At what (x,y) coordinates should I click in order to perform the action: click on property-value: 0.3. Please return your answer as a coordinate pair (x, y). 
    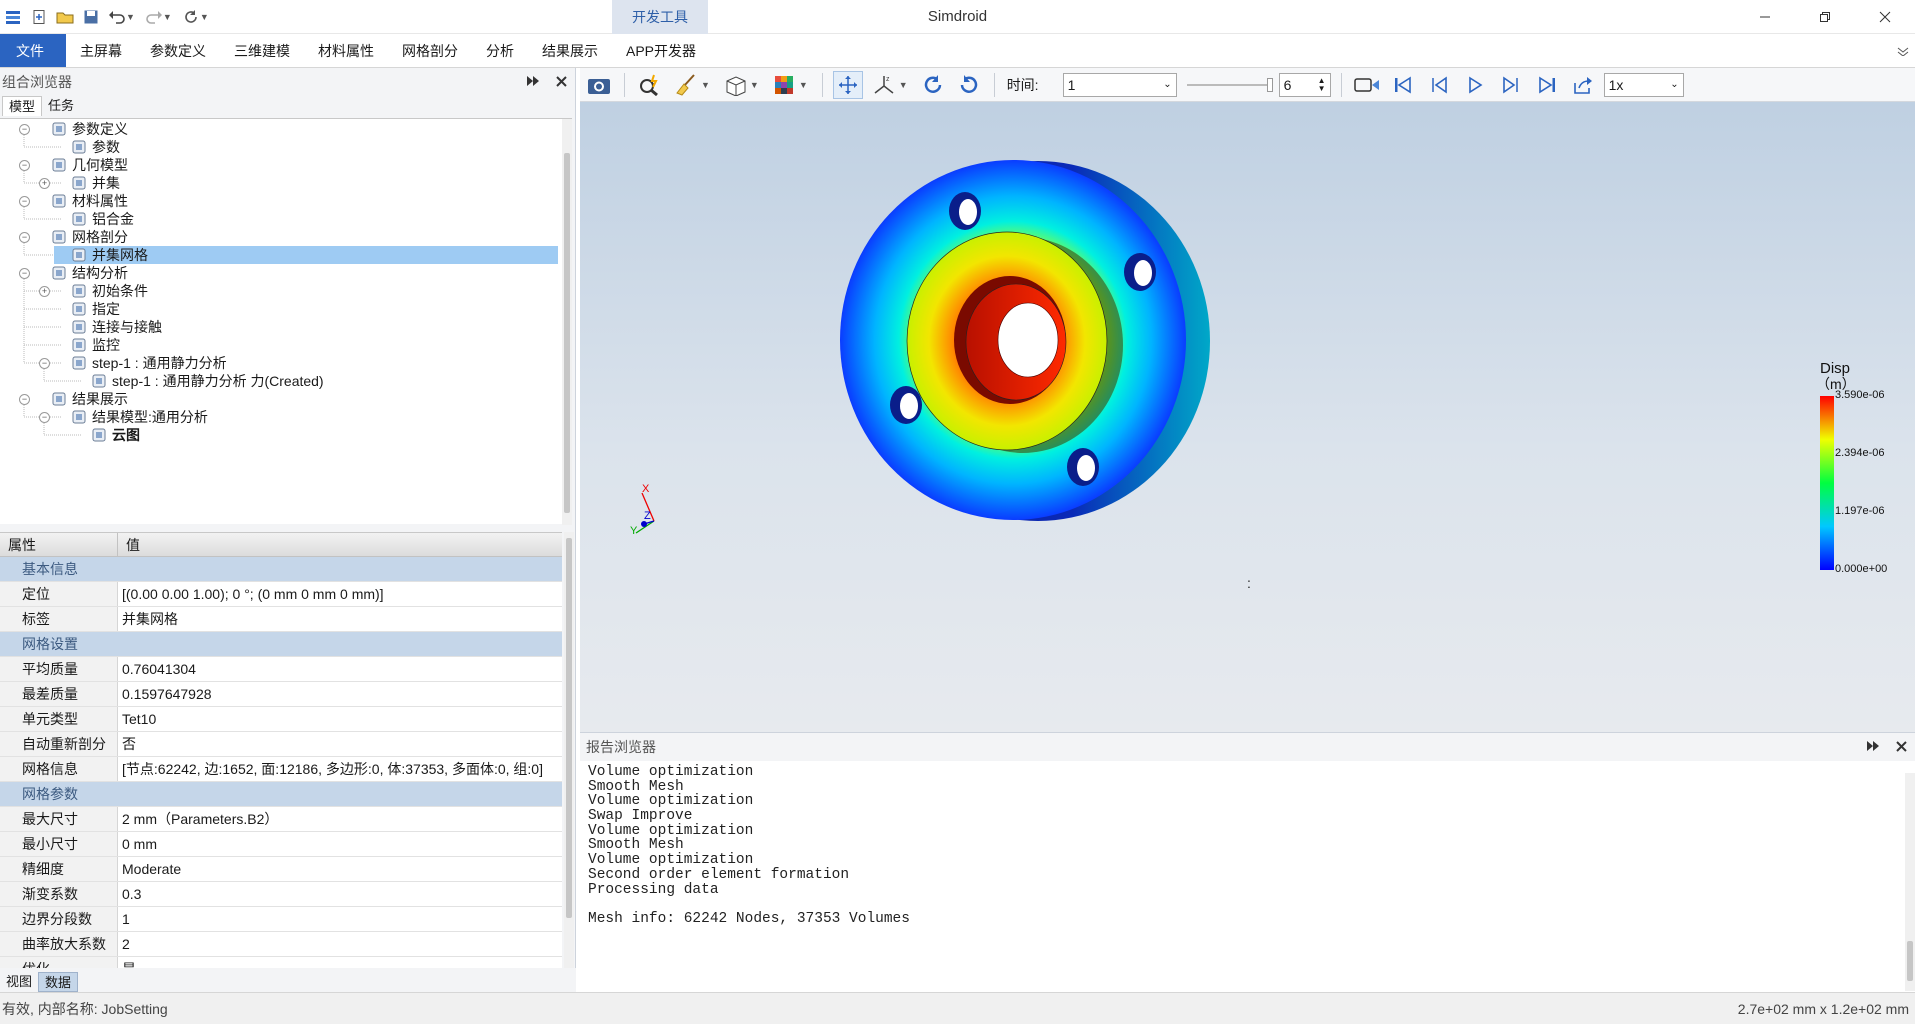
    Looking at the image, I should click on (129, 894).